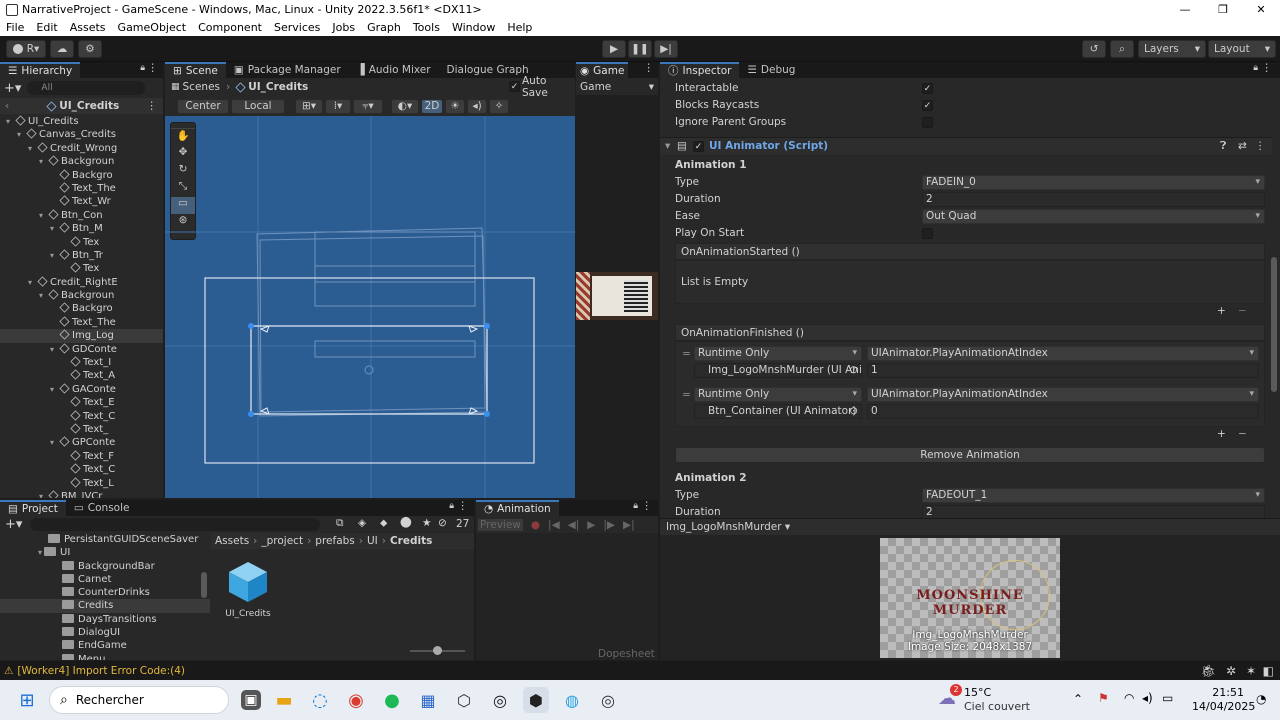 The width and height of the screenshot is (1280, 720). I want to click on play-icon: ▶, so click(614, 49).